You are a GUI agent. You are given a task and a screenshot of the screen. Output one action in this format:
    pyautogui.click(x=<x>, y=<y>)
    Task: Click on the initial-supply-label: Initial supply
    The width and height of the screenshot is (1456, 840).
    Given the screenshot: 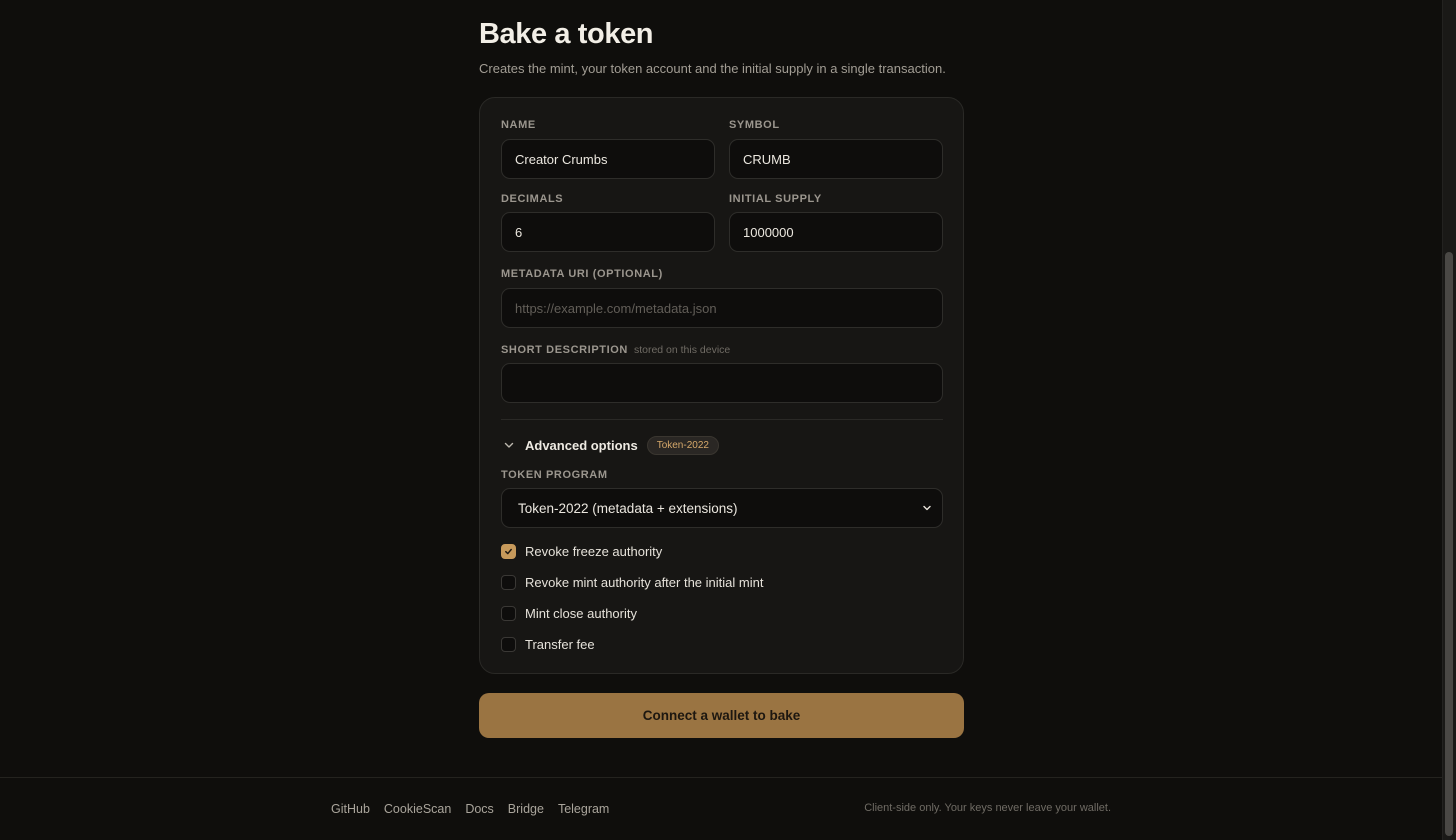 What is the action you would take?
    pyautogui.click(x=775, y=199)
    